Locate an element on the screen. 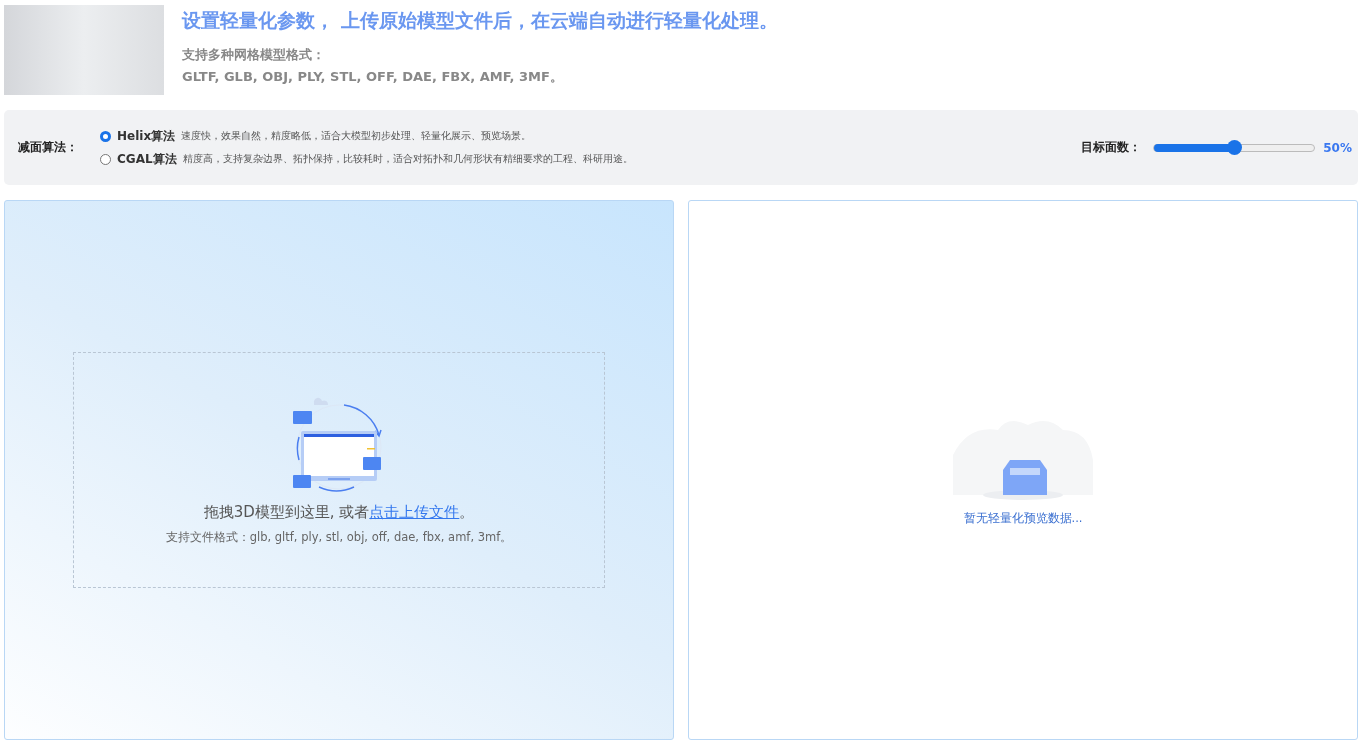 The width and height of the screenshot is (1362, 743). slider-track is located at coordinates (1234, 147).